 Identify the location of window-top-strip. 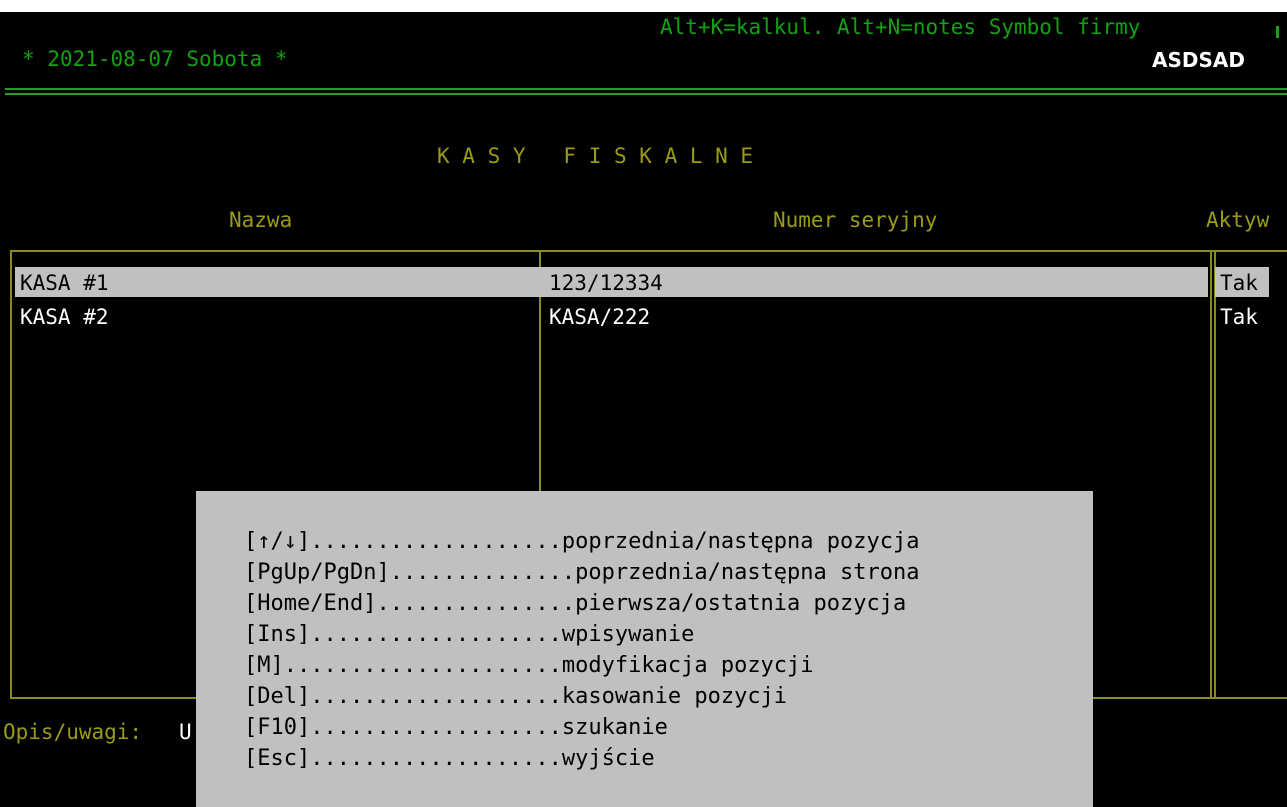
(643, 6).